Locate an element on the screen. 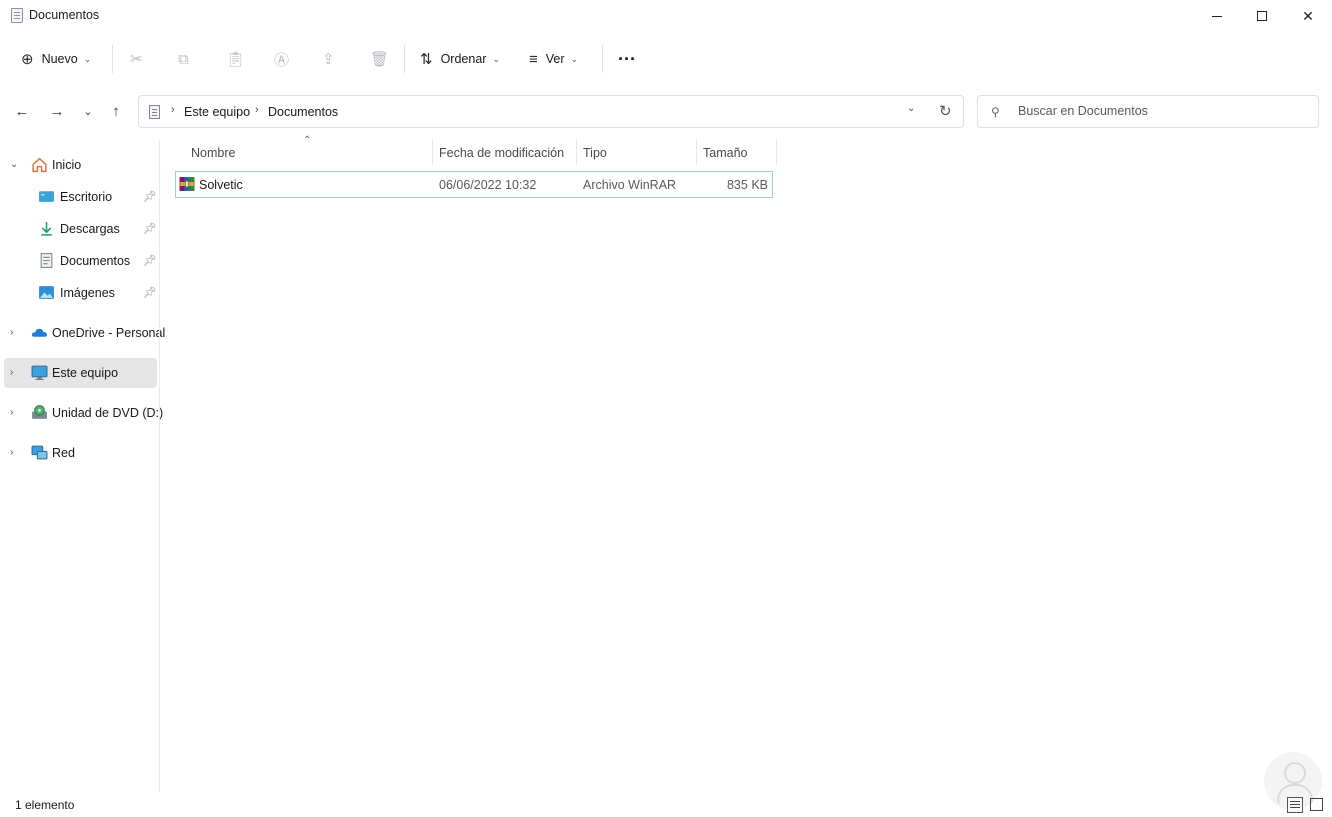 The image size is (1332, 817). file-modified: 06/06/2022 10:32 is located at coordinates (488, 185).